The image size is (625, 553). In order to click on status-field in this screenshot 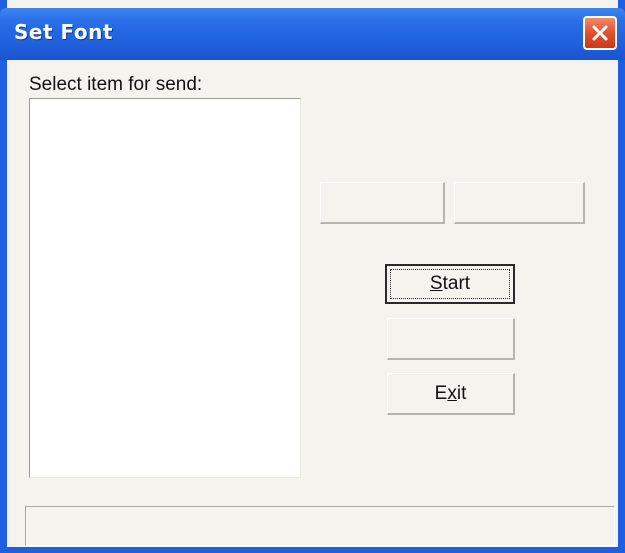, I will do `click(320, 526)`.